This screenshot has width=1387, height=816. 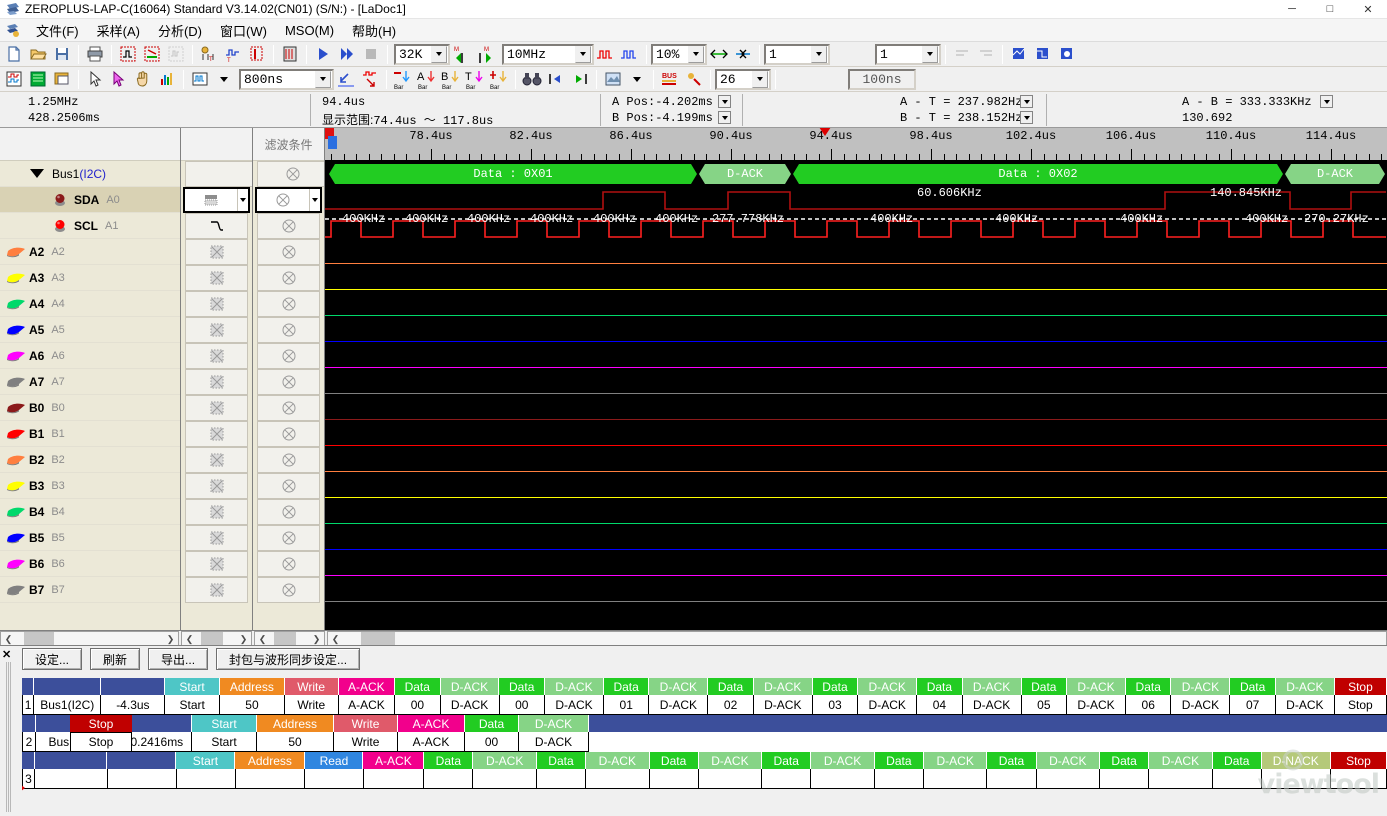 What do you see at coordinates (90, 408) in the screenshot?
I see `channel-row-b0: B0 B0` at bounding box center [90, 408].